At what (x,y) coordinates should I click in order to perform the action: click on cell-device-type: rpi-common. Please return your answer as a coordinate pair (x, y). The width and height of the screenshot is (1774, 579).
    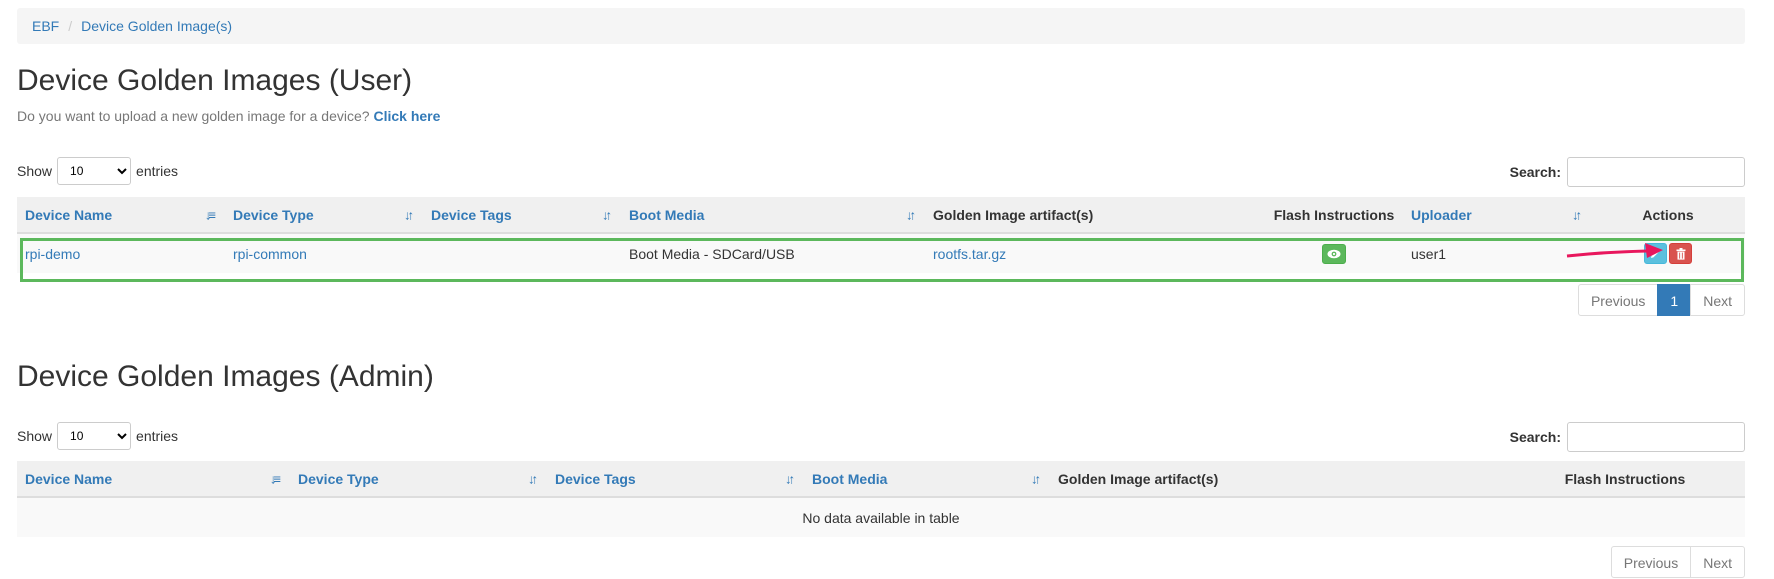
    Looking at the image, I should click on (324, 253).